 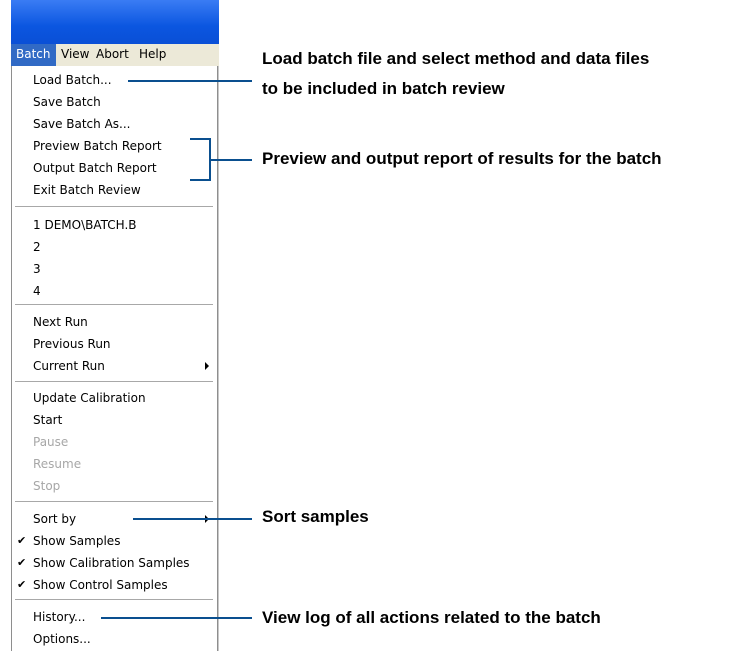 I want to click on recent-batch-1-item: 1 DEMO\BATCH.B, so click(x=114, y=225).